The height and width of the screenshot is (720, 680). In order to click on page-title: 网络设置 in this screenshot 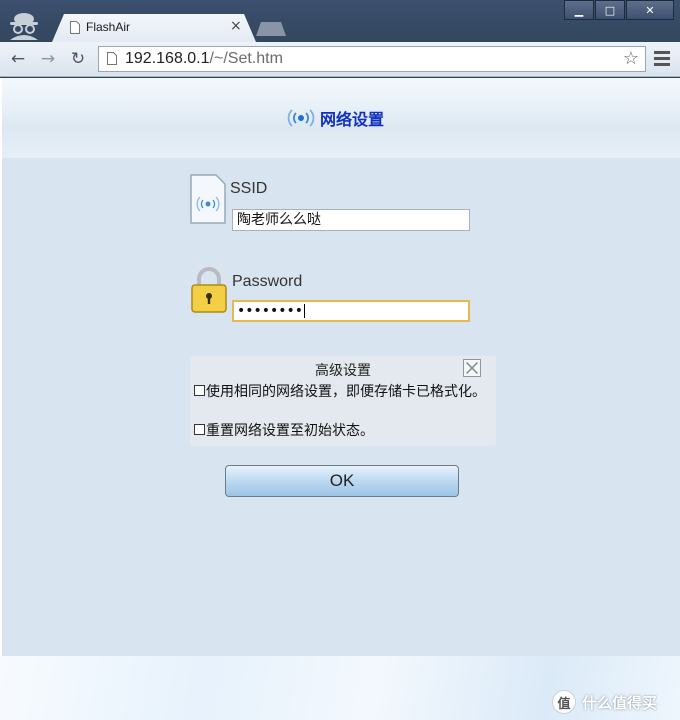, I will do `click(352, 119)`.